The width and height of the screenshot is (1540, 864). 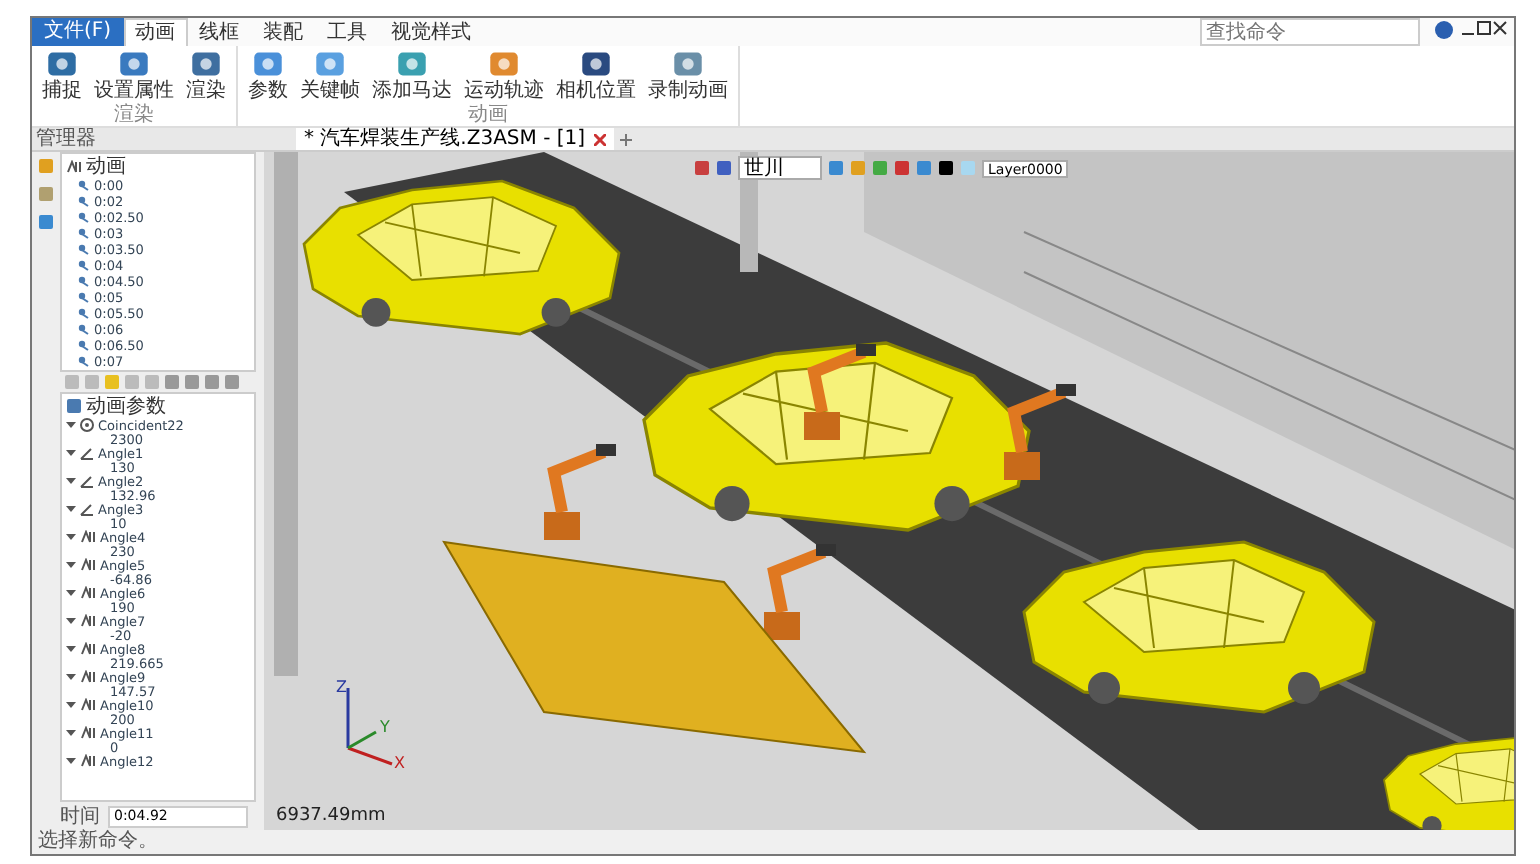 What do you see at coordinates (780, 168) in the screenshot?
I see `display-style-dropdown: 世川` at bounding box center [780, 168].